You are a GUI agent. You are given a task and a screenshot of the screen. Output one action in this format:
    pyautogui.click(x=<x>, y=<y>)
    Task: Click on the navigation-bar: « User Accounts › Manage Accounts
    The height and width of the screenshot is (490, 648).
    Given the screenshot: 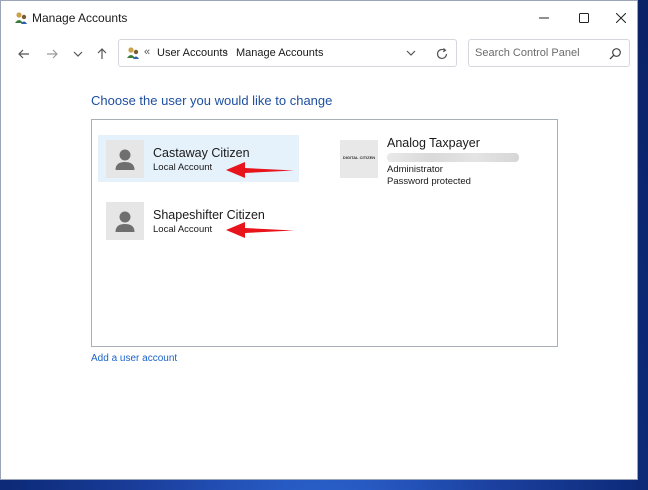 What is the action you would take?
    pyautogui.click(x=319, y=55)
    